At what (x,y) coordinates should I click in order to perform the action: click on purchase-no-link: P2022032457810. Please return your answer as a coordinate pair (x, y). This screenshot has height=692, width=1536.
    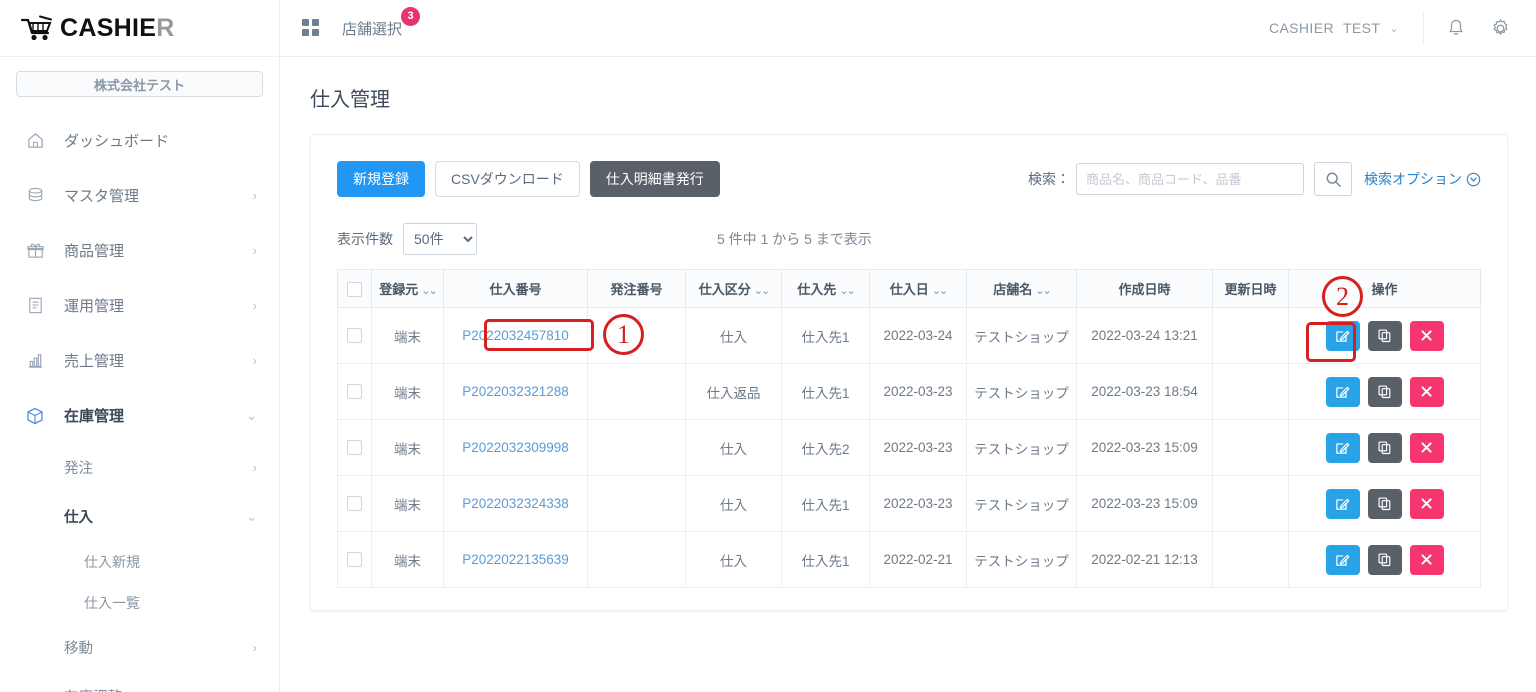
    Looking at the image, I should click on (515, 335).